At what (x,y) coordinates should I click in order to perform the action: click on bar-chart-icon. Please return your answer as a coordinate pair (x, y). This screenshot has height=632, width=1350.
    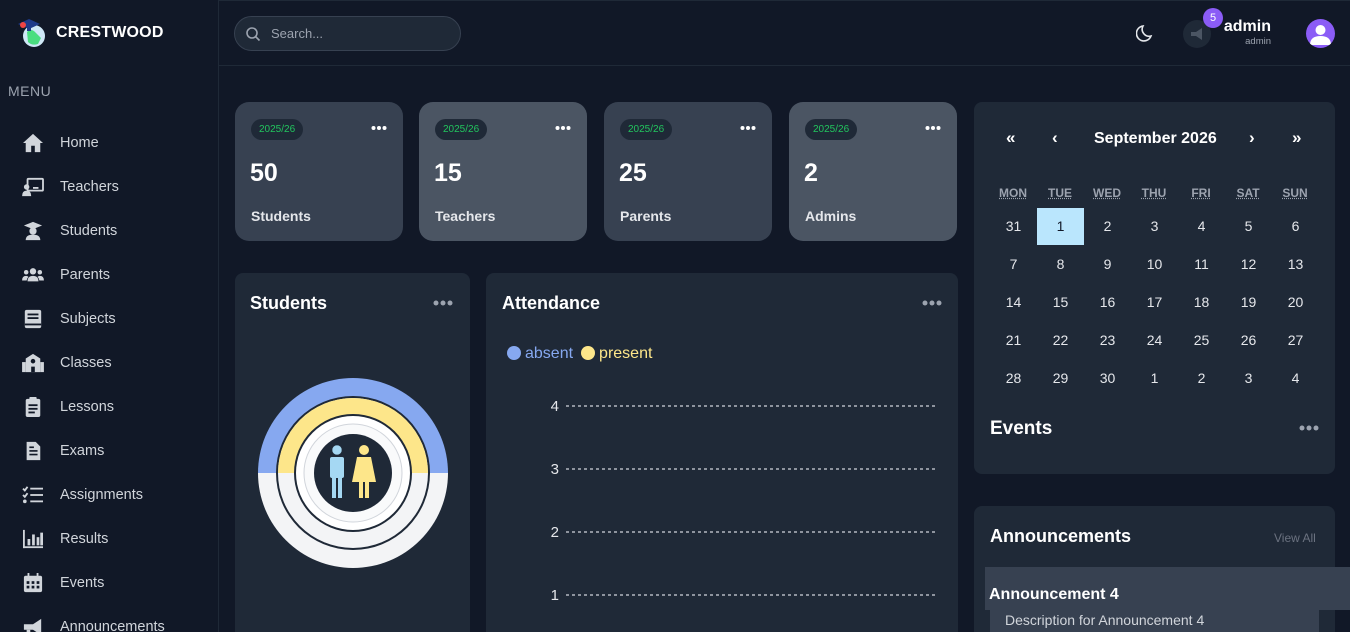
    Looking at the image, I should click on (33, 539).